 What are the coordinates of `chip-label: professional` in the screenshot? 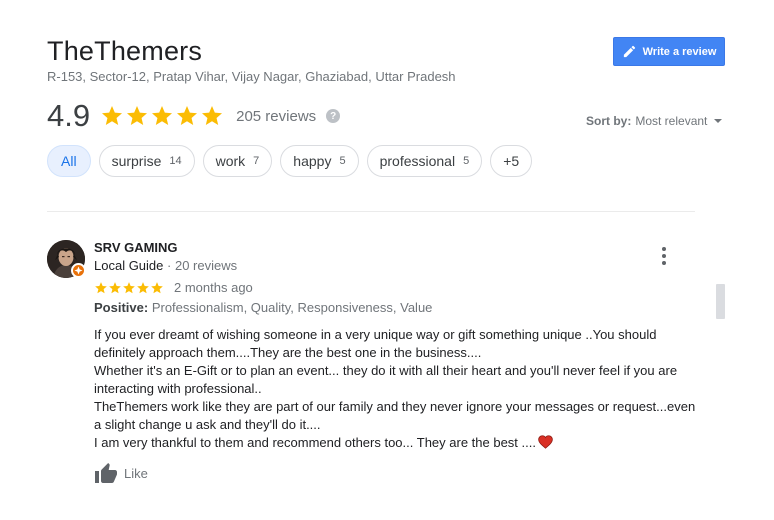 It's located at (417, 161).